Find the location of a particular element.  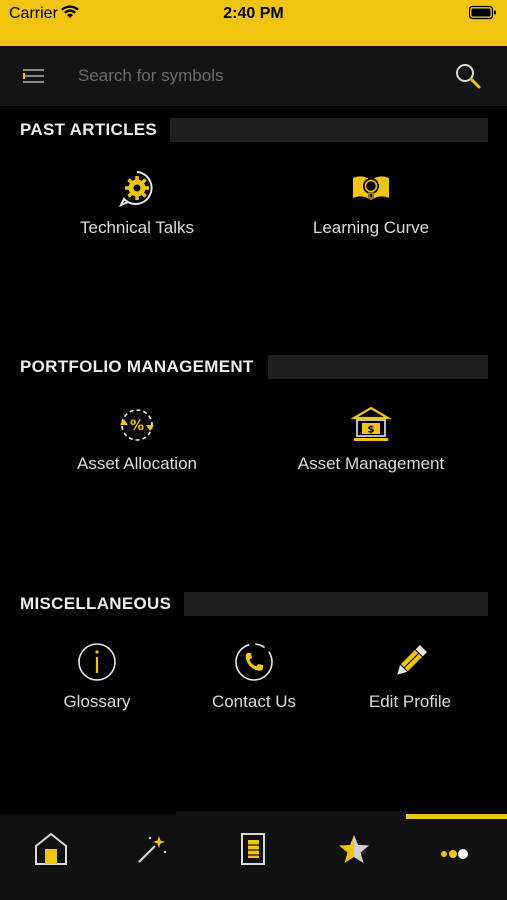

pencil-icon is located at coordinates (412, 660).